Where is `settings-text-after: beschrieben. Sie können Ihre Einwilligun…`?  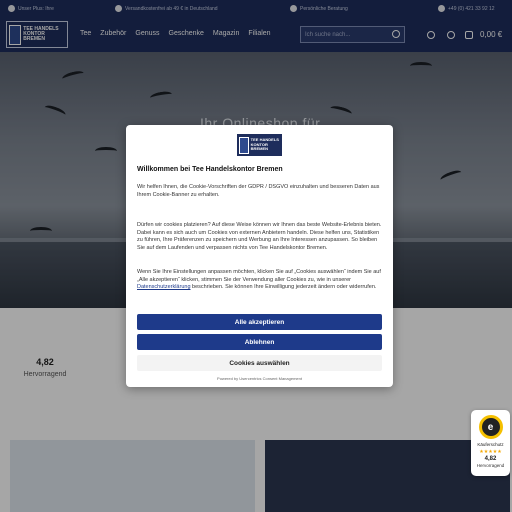 settings-text-after: beschrieben. Sie können Ihre Einwilligun… is located at coordinates (283, 287).